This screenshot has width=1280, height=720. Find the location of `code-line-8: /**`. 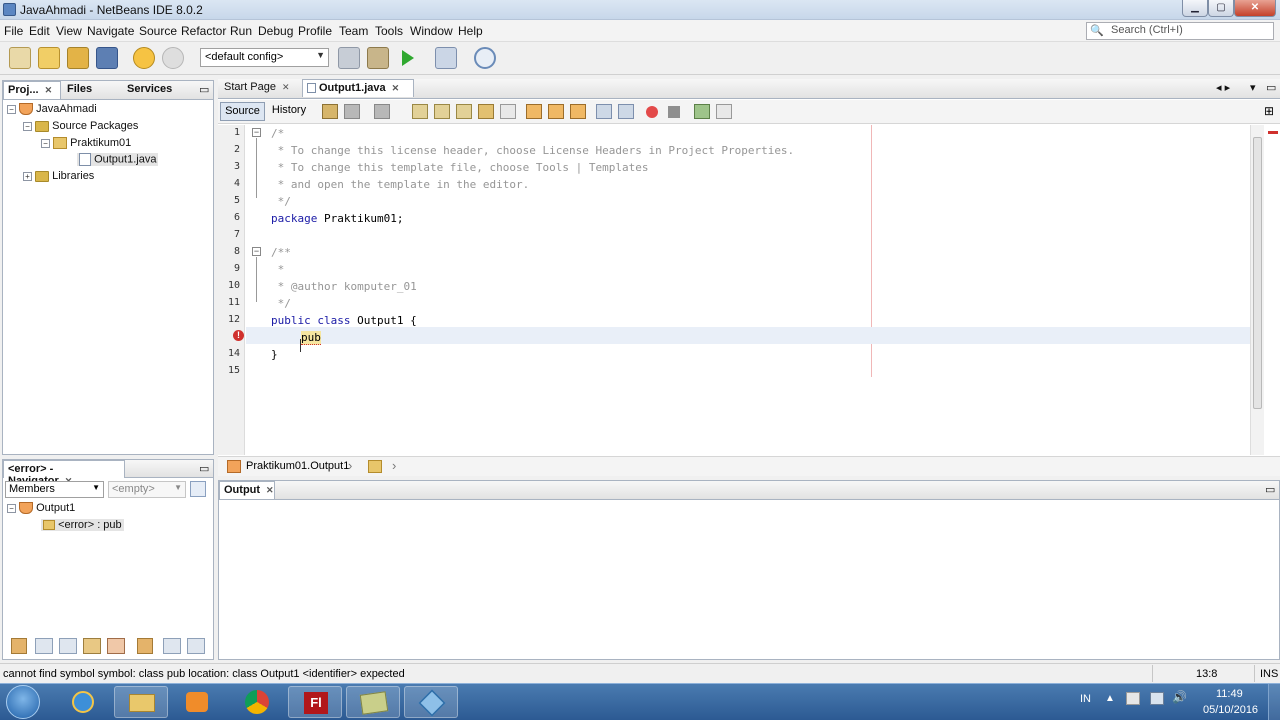

code-line-8: /** is located at coordinates (281, 252).